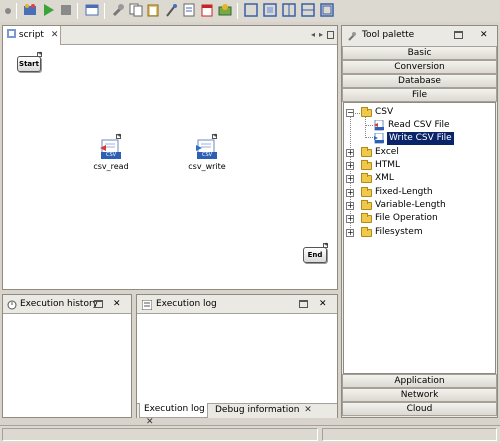 The height and width of the screenshot is (443, 500). What do you see at coordinates (8, 12) in the screenshot?
I see `gear-icon` at bounding box center [8, 12].